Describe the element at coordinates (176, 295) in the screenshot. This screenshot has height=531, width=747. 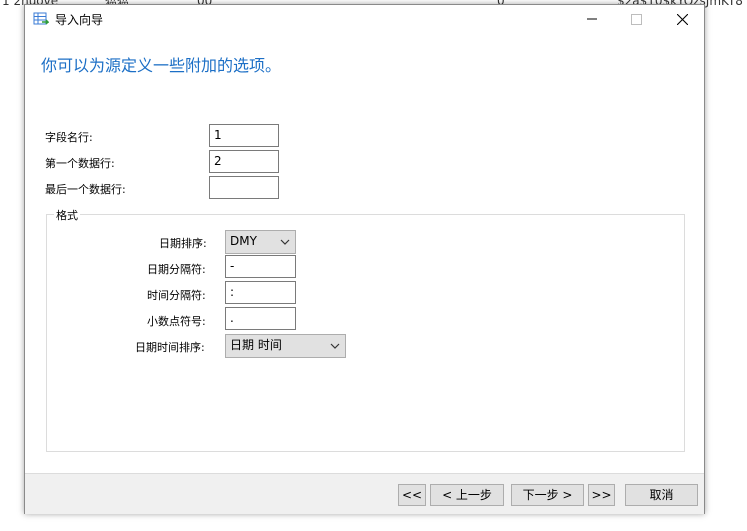
I see `time-separator-label: 时间分隔符:` at that location.